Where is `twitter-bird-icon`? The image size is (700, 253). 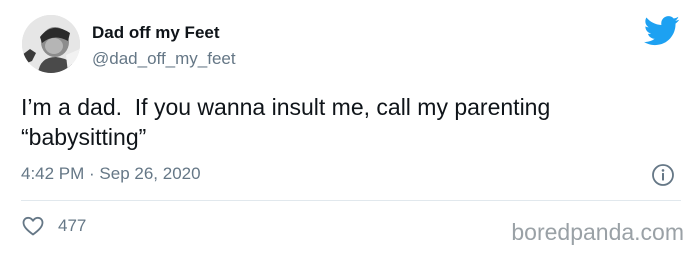
twitter-bird-icon is located at coordinates (661, 31).